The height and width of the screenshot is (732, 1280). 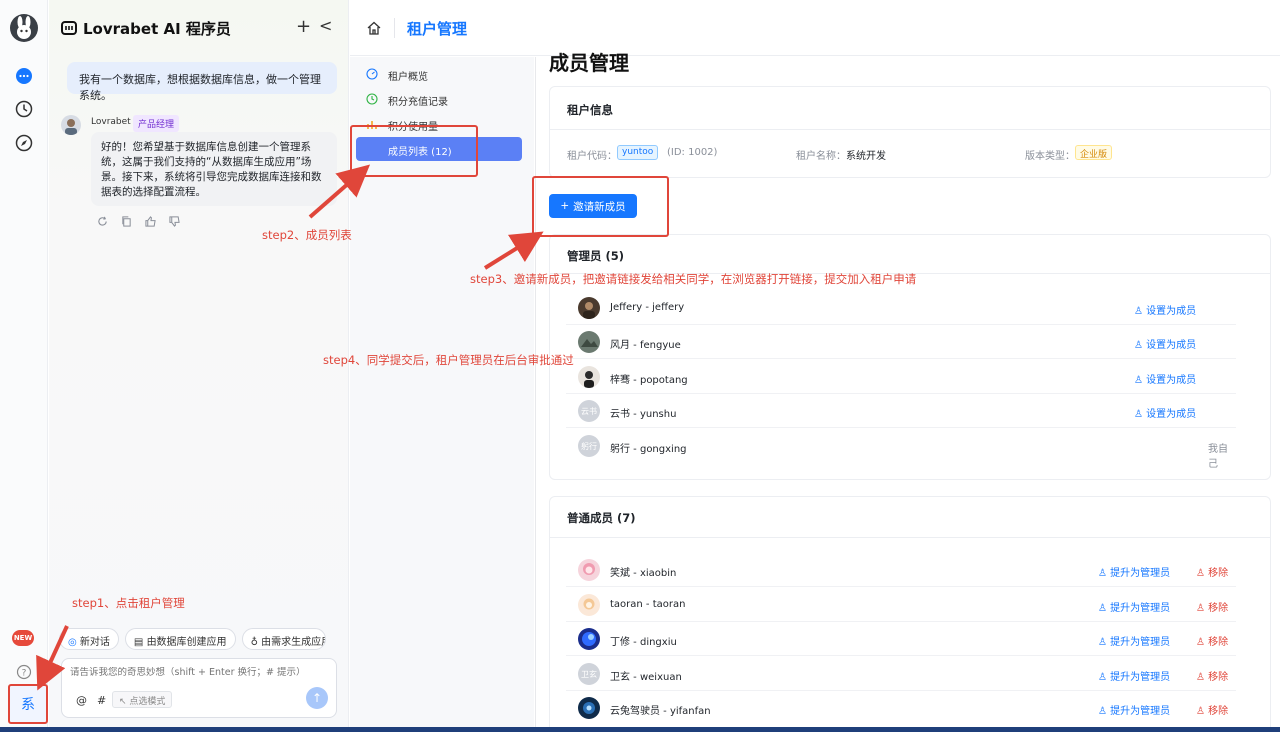 I want to click on member-name: 笑斌 - xiaobin, so click(x=643, y=573).